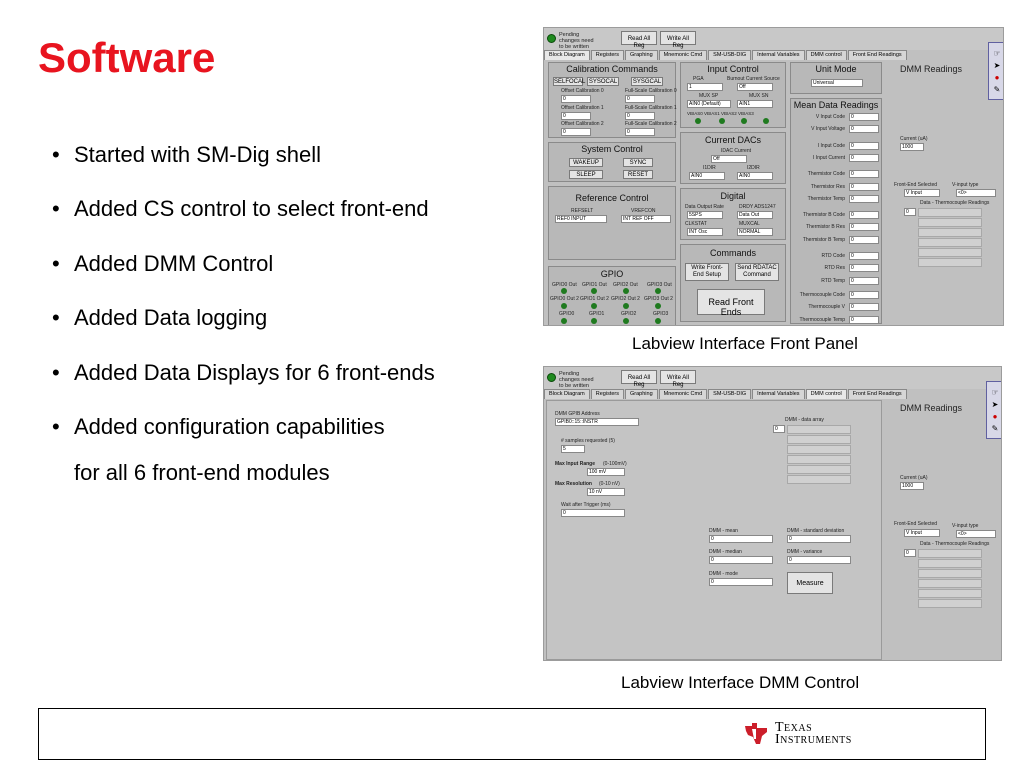 The width and height of the screenshot is (1024, 768). I want to click on sleep-button: SLEEP, so click(586, 174).